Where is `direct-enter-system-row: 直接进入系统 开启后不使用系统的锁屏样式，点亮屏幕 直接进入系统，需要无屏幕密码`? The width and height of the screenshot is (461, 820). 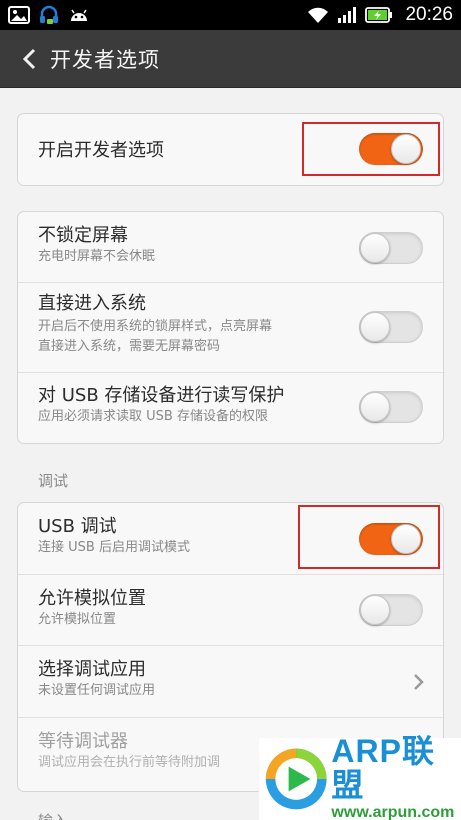
direct-enter-system-row: 直接进入系统 开启后不使用系统的锁屏样式，点亮屏幕 直接进入系统，需要无屏幕密码 is located at coordinates (230, 328).